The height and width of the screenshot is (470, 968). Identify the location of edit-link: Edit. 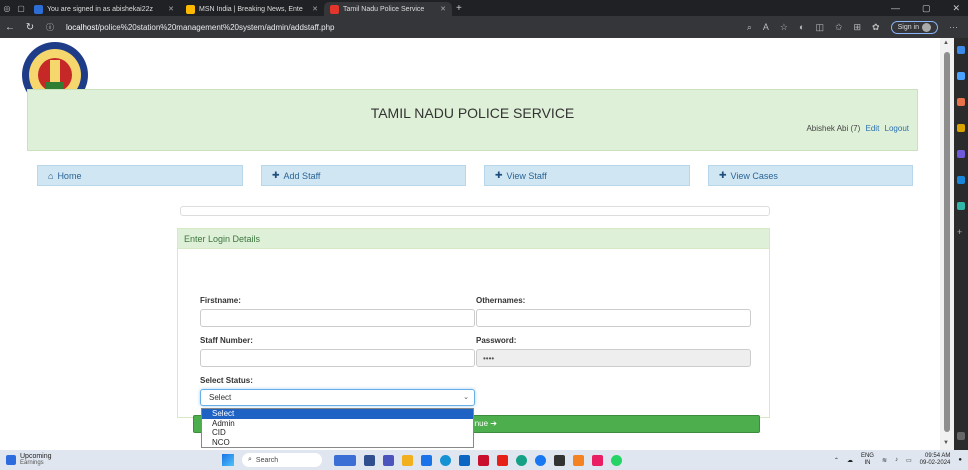
(873, 128).